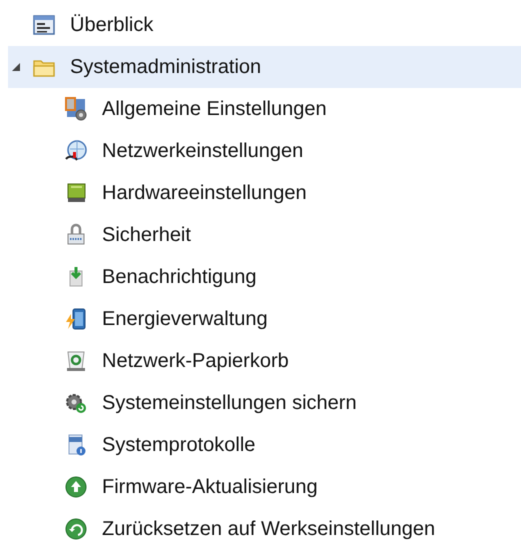  I want to click on battery-lightning-icon, so click(76, 319).